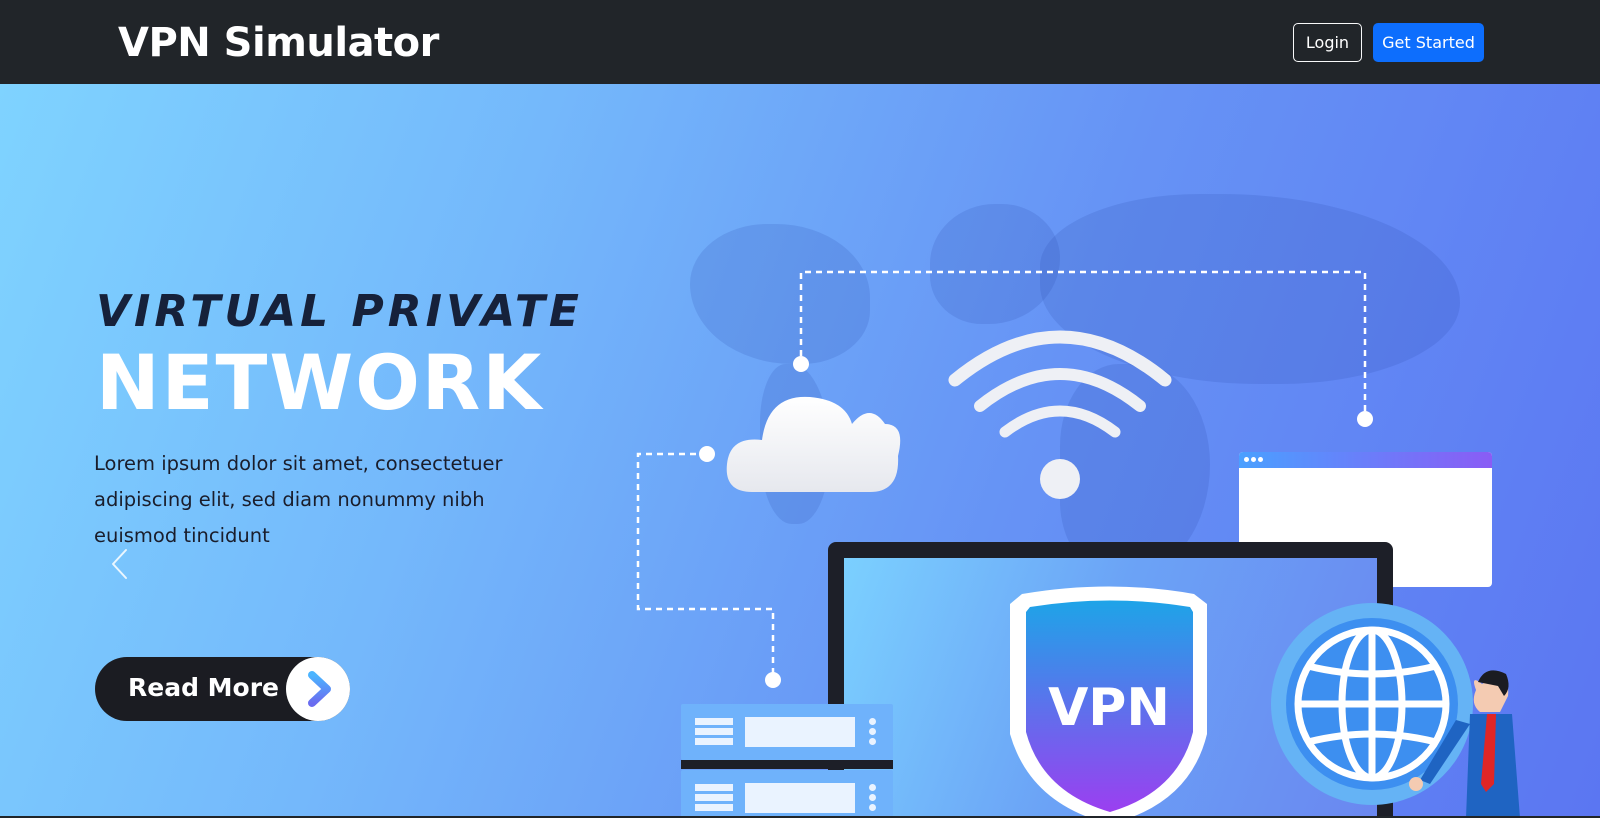 The width and height of the screenshot is (1600, 818). What do you see at coordinates (278, 43) in the screenshot?
I see `brand-logo: VPN Simulator` at bounding box center [278, 43].